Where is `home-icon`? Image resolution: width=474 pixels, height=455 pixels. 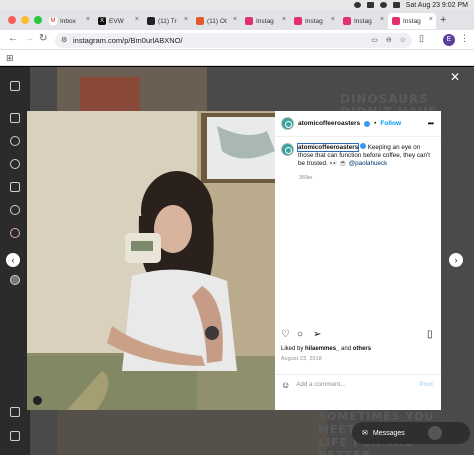
home-icon is located at coordinates (15, 118).